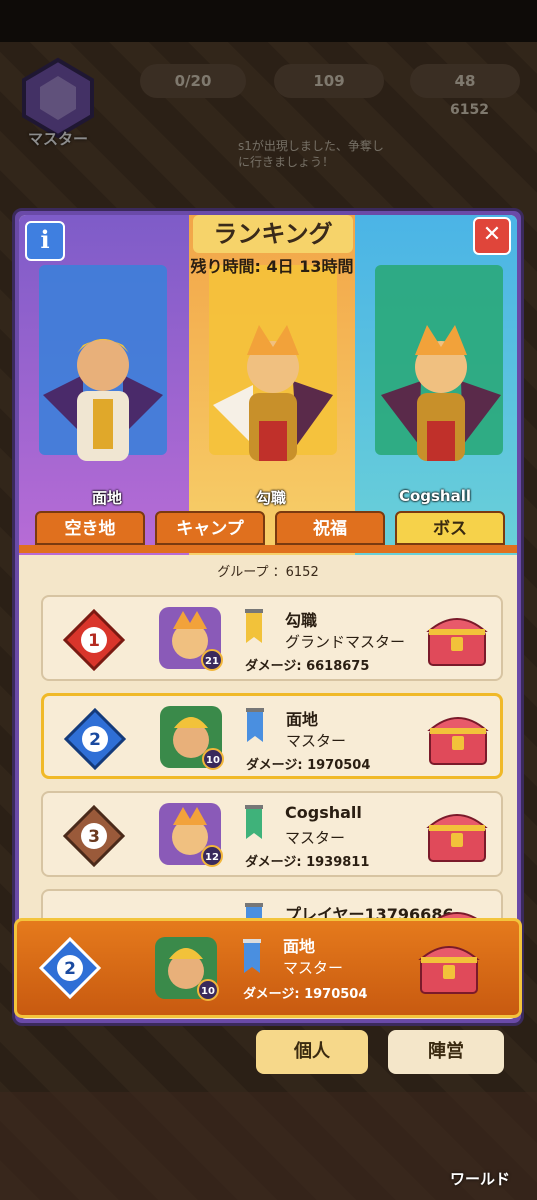 The width and height of the screenshot is (537, 1200). Describe the element at coordinates (272, 736) in the screenshot. I see `ranking-row: 2 10 面地 マスター ダメージ: 1970504` at that location.